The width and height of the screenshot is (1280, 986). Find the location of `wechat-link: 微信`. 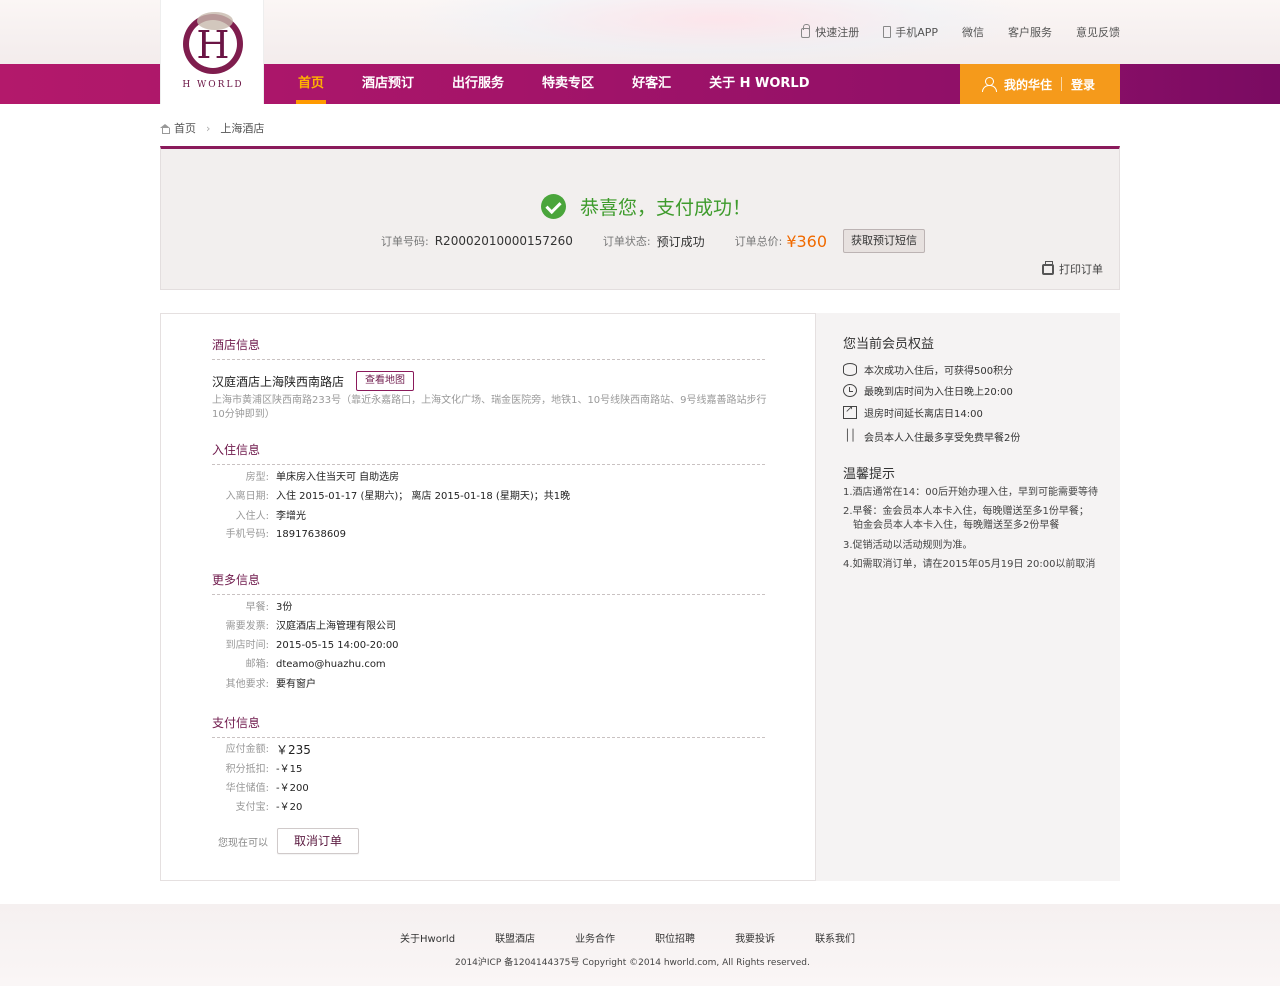

wechat-link: 微信 is located at coordinates (973, 32).